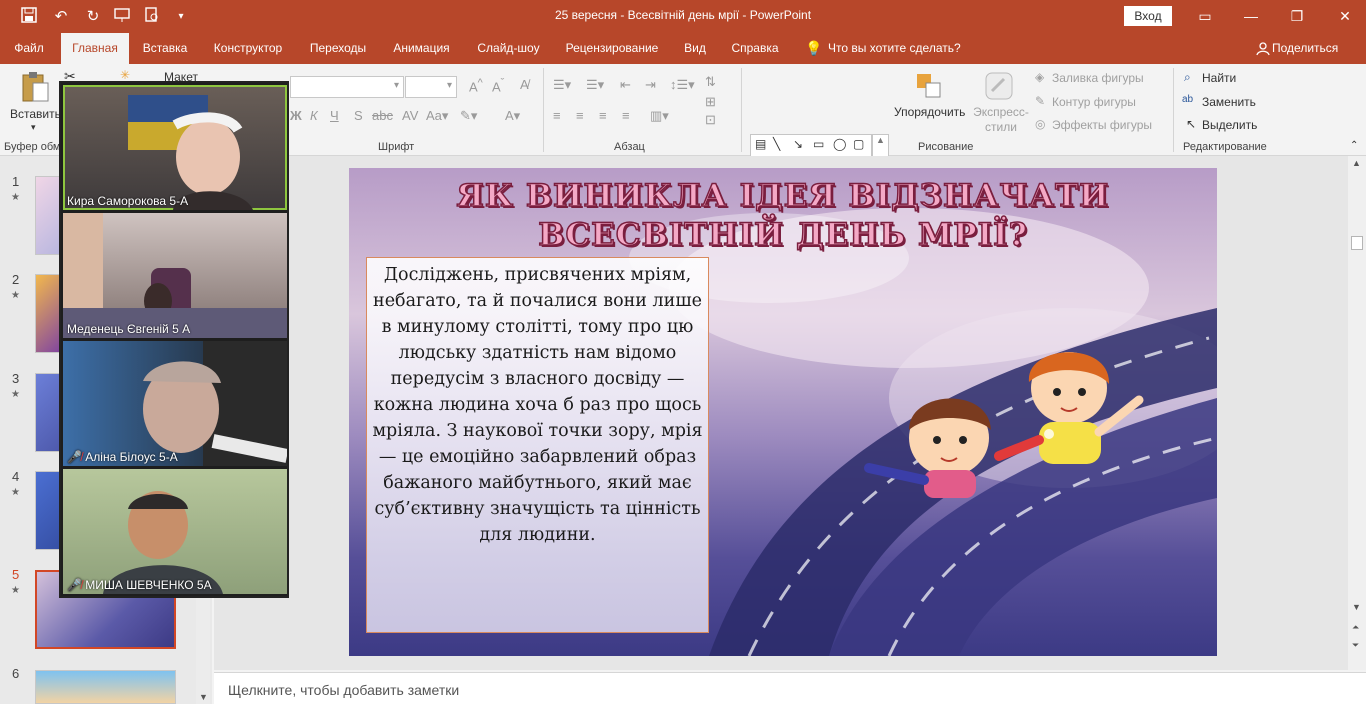  What do you see at coordinates (650, 85) in the screenshot?
I see `increase-indent-icon: ⇥` at bounding box center [650, 85].